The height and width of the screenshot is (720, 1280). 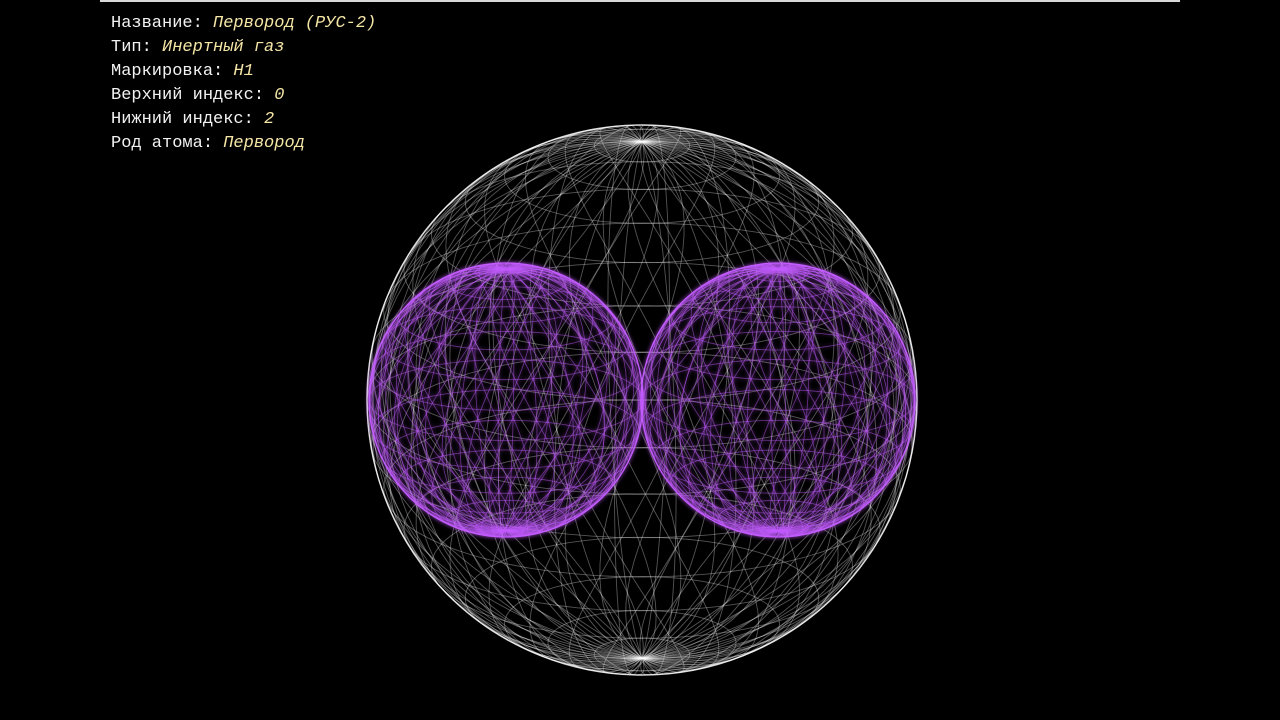 What do you see at coordinates (506, 400) in the screenshot?
I see `left-glowing-sphere-icon` at bounding box center [506, 400].